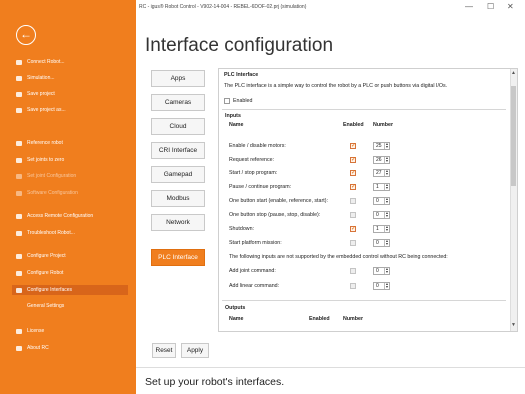 The height and width of the screenshot is (394, 525). I want to click on input-number-stepper: 25 ▲ ▼, so click(381, 146).